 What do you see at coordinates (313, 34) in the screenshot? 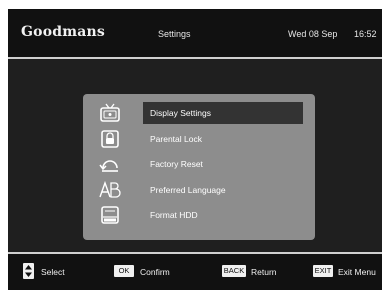
I see `date-display: Wed 08 Sep` at bounding box center [313, 34].